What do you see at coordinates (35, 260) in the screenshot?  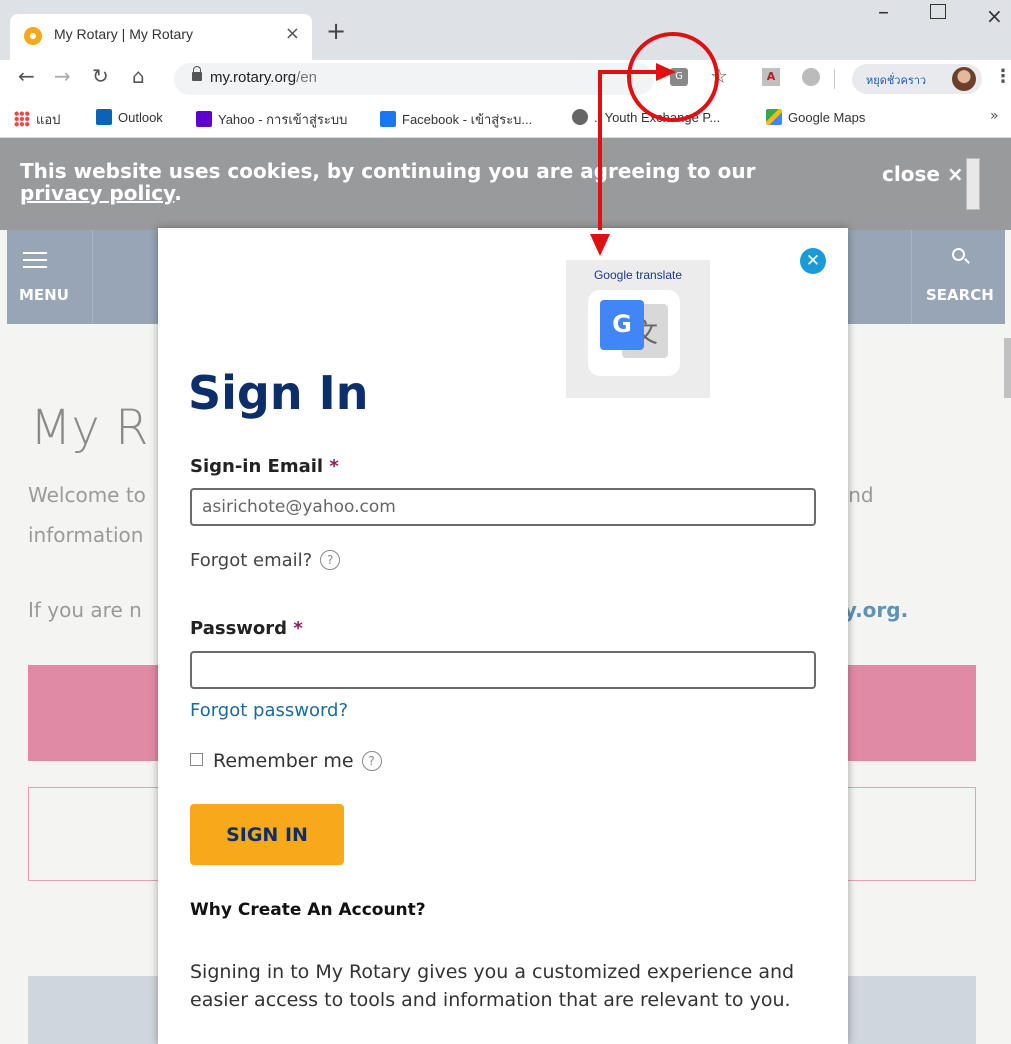 I see `hamburger-icon` at bounding box center [35, 260].